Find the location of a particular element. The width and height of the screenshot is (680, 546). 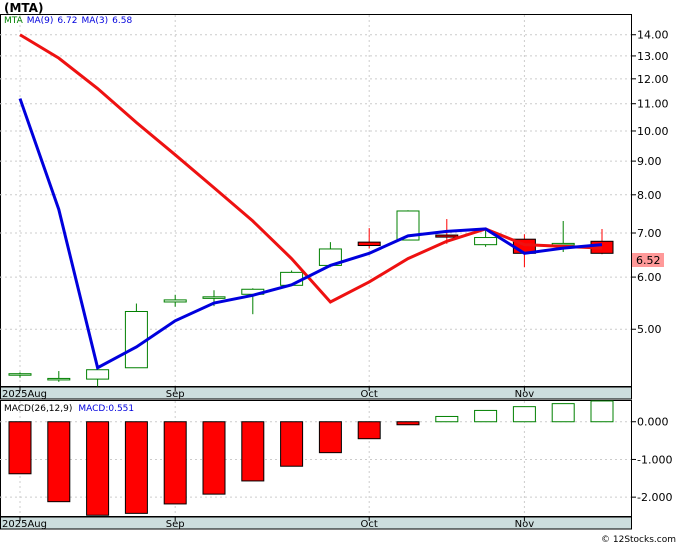

macd-legend: MACD(26,12,9) MACD:0.551 is located at coordinates (69, 409).